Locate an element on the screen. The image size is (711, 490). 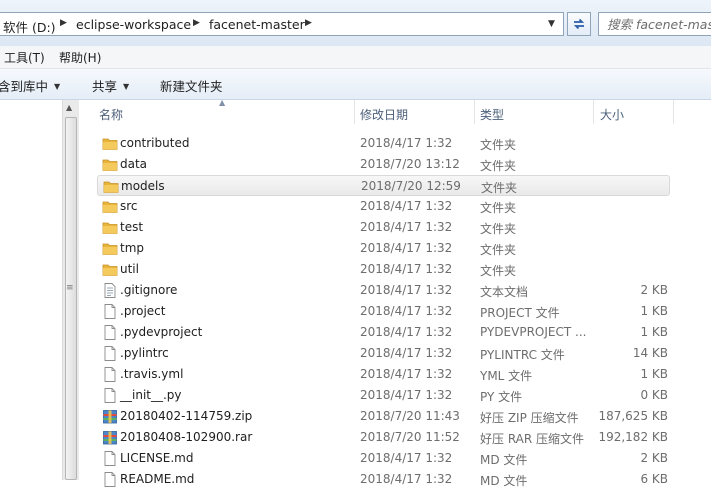
new-folder-button: 新建文件夹 is located at coordinates (191, 85).